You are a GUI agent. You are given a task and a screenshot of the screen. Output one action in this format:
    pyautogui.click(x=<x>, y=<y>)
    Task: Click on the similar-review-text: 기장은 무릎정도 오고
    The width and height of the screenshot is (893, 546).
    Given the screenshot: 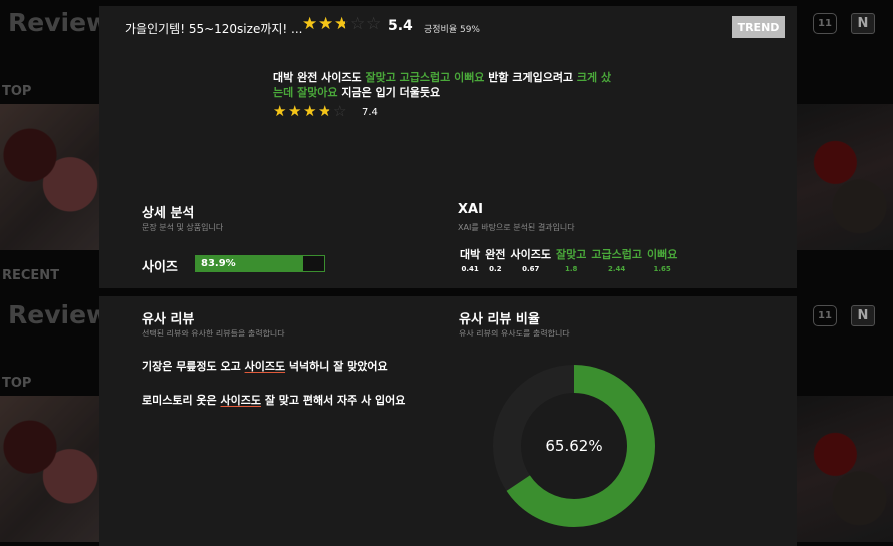 What is the action you would take?
    pyautogui.click(x=193, y=366)
    